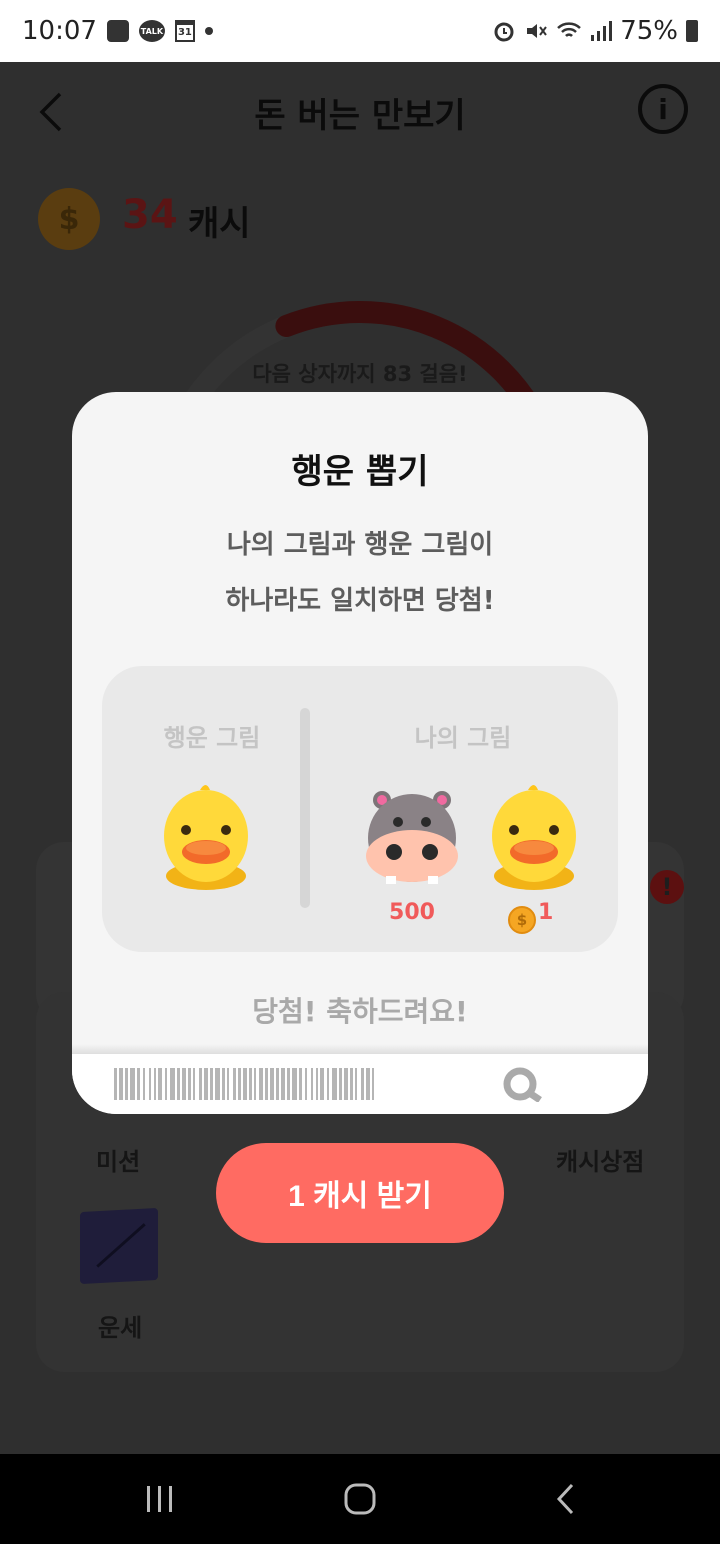 The image size is (720, 1544). I want to click on search-logo-icon, so click(522, 1084).